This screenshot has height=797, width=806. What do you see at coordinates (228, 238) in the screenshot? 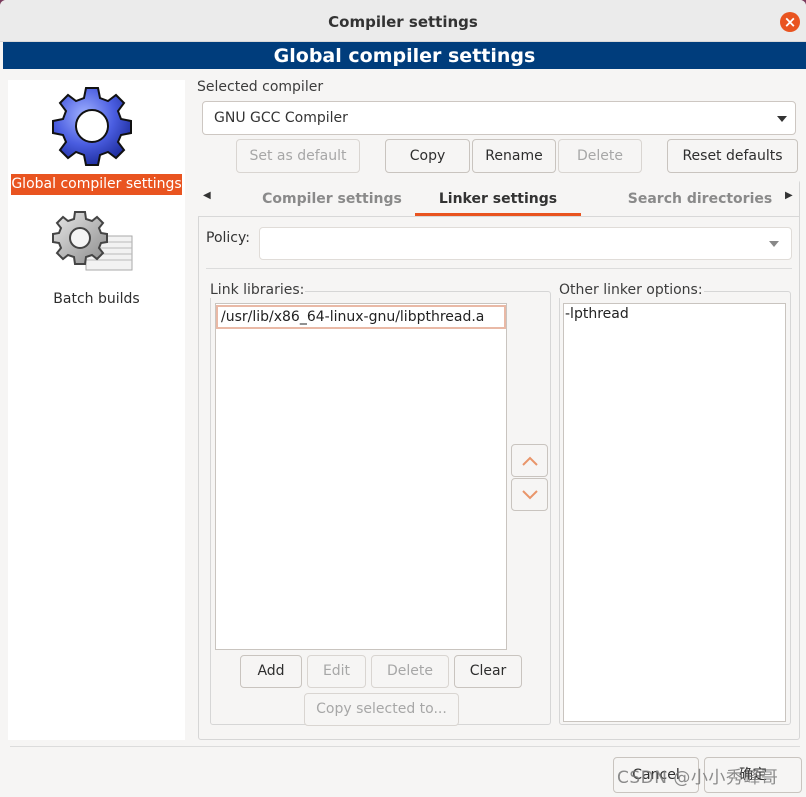
I see `policy-label: Policy:` at bounding box center [228, 238].